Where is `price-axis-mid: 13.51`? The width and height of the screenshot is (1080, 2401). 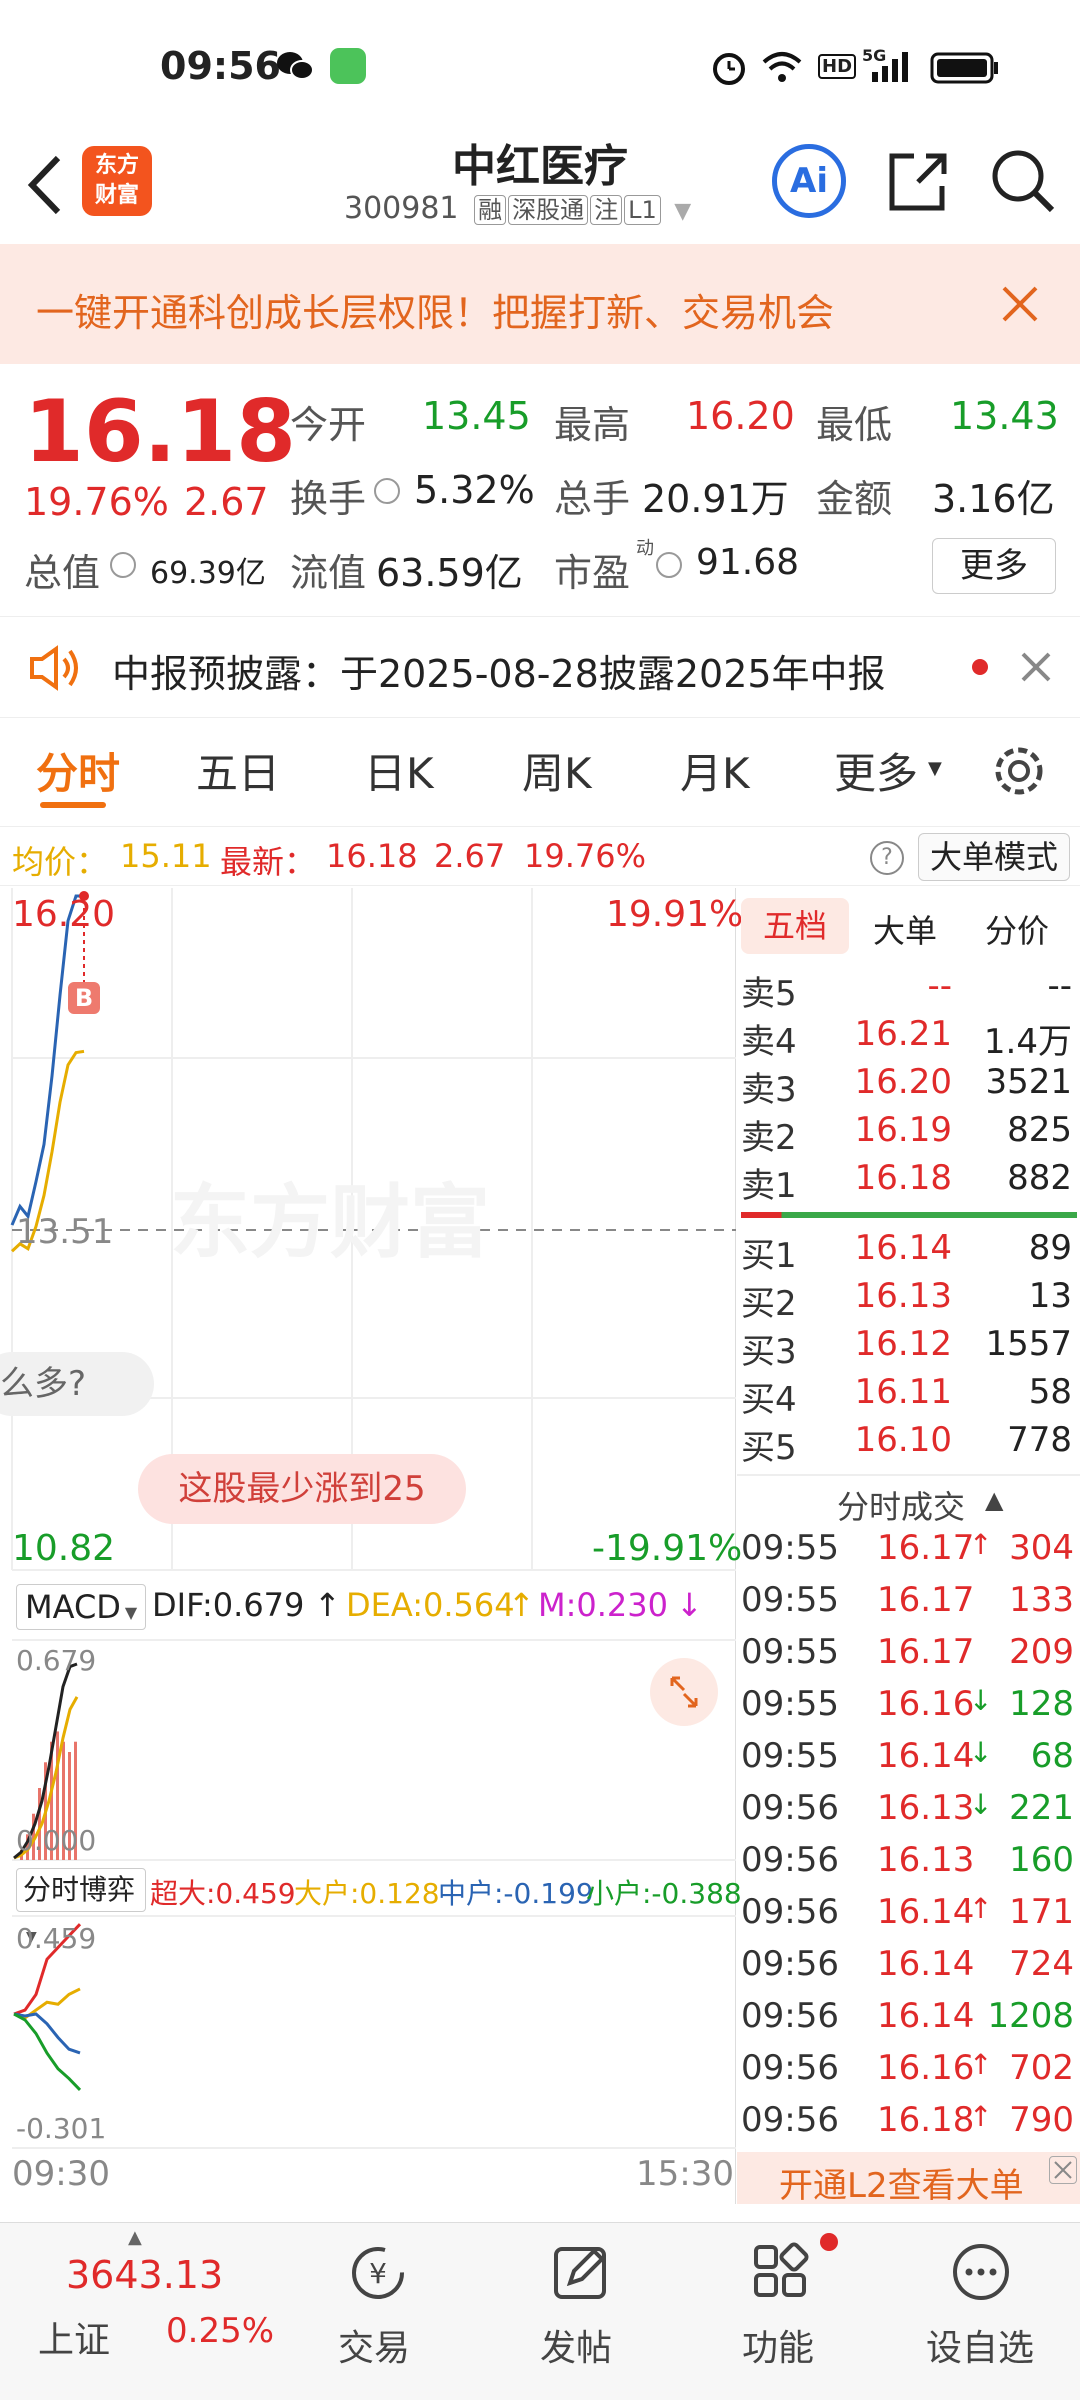 price-axis-mid: 13.51 is located at coordinates (65, 1232).